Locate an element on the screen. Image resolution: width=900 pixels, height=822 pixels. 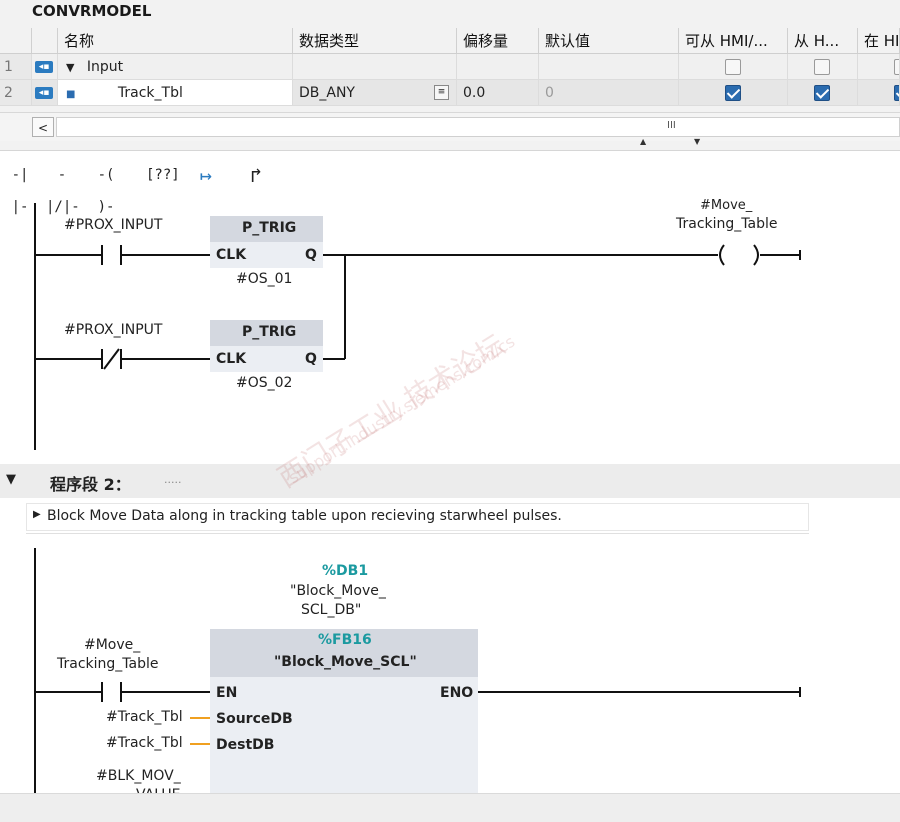
instance-db-name-line2: SCL_DB" is located at coordinates (331, 610).